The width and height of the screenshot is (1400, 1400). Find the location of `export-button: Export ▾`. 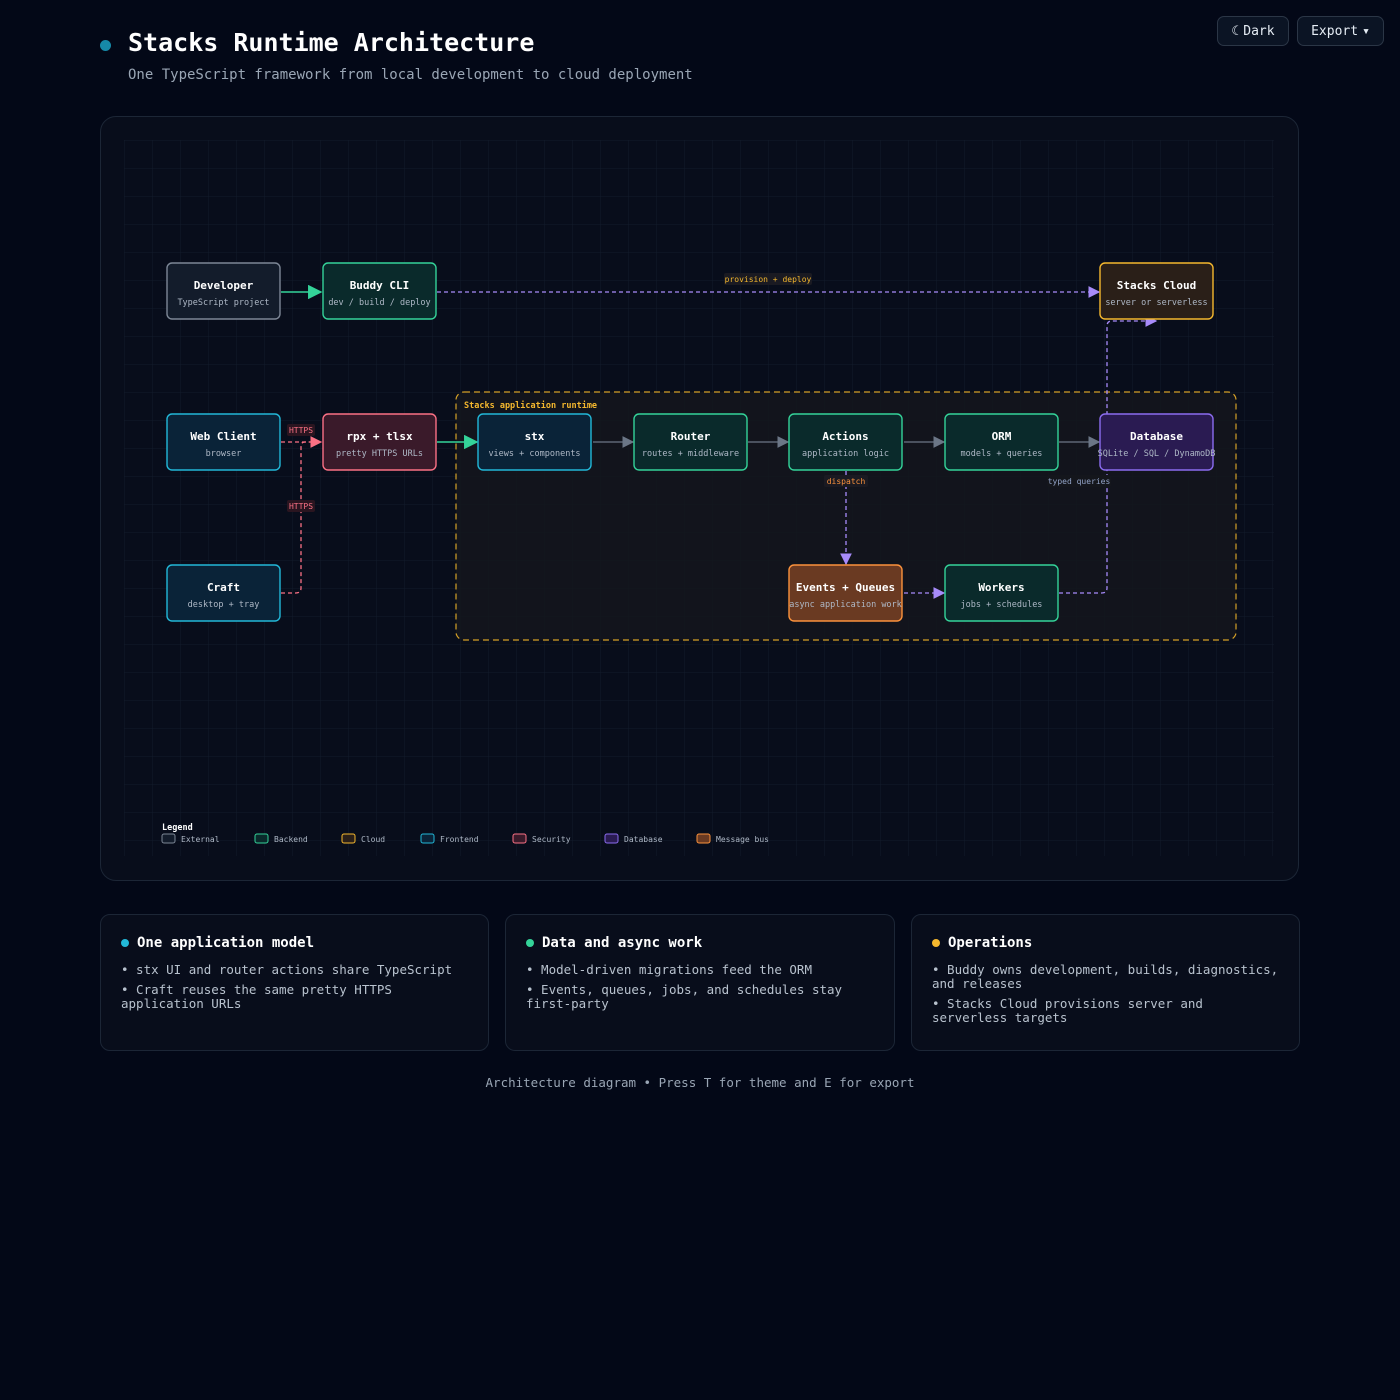

export-button: Export ▾ is located at coordinates (1340, 31).